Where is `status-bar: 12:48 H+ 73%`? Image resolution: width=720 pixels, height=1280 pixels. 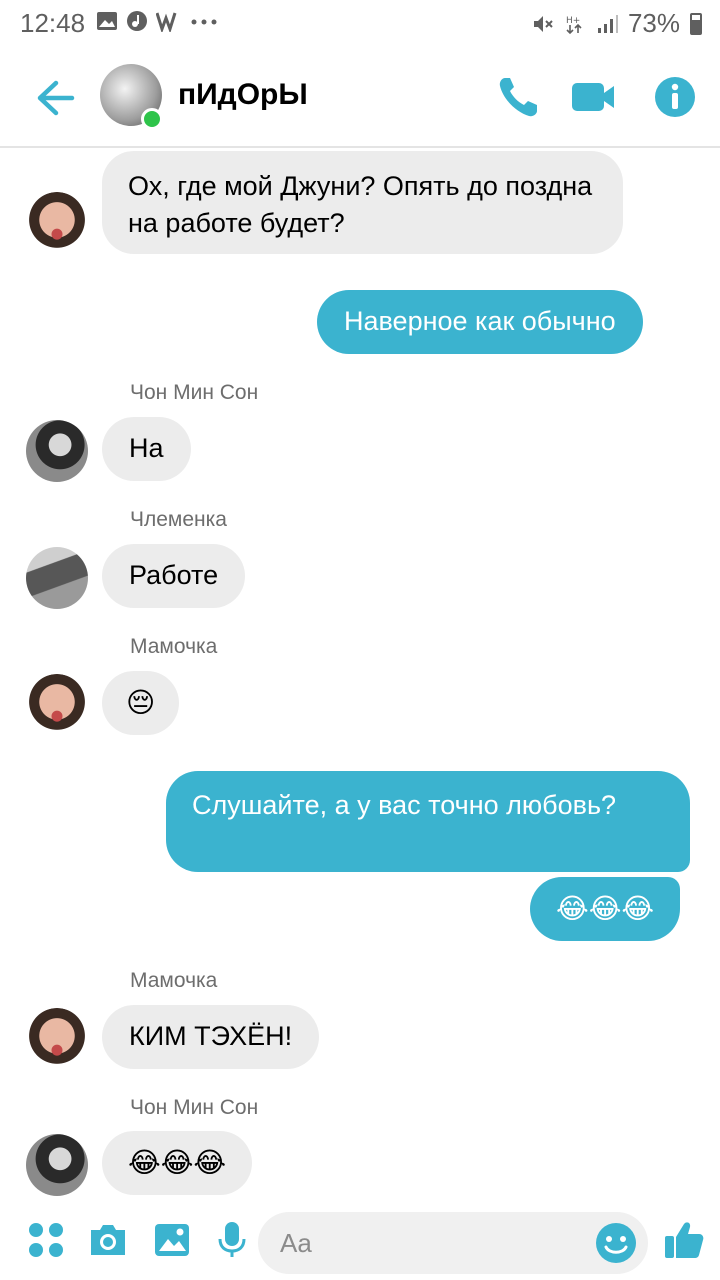
status-bar: 12:48 H+ 73% is located at coordinates (360, 24).